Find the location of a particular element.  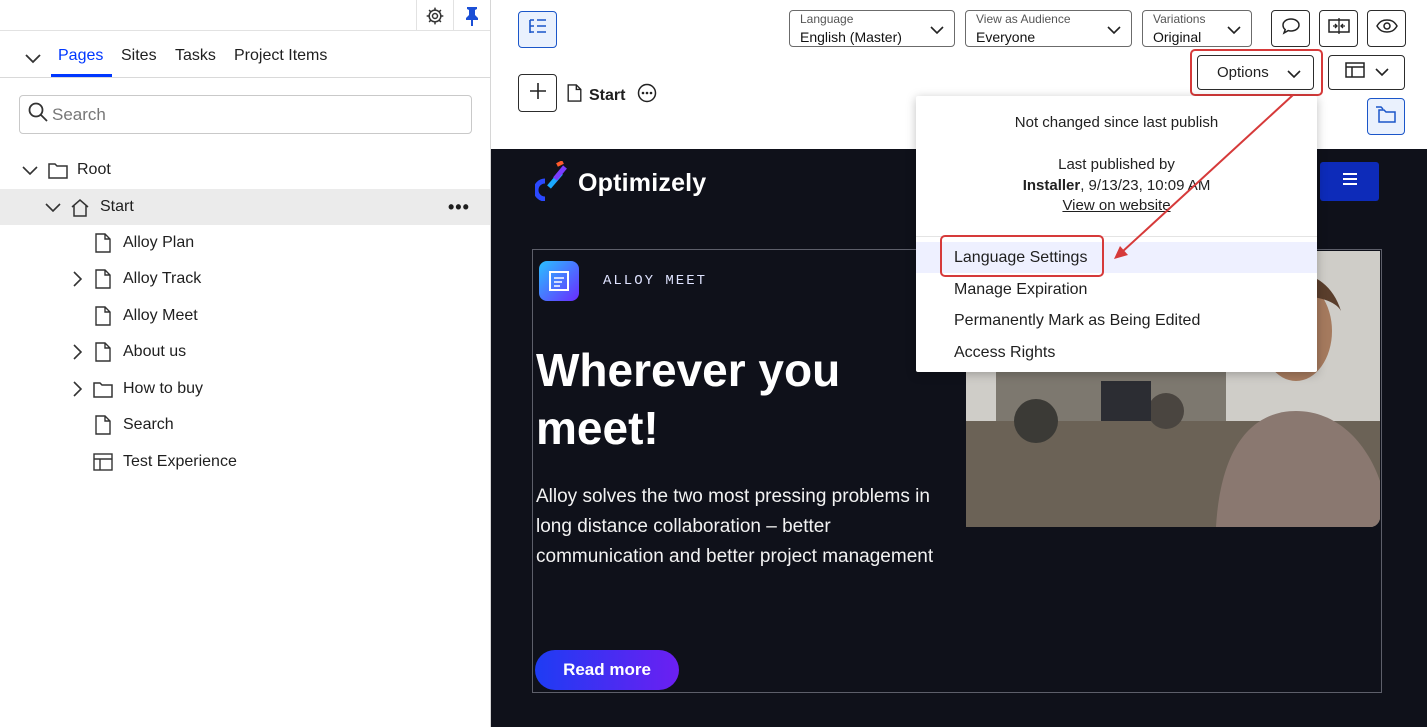

annotation-arrow is located at coordinates (1204, 176).